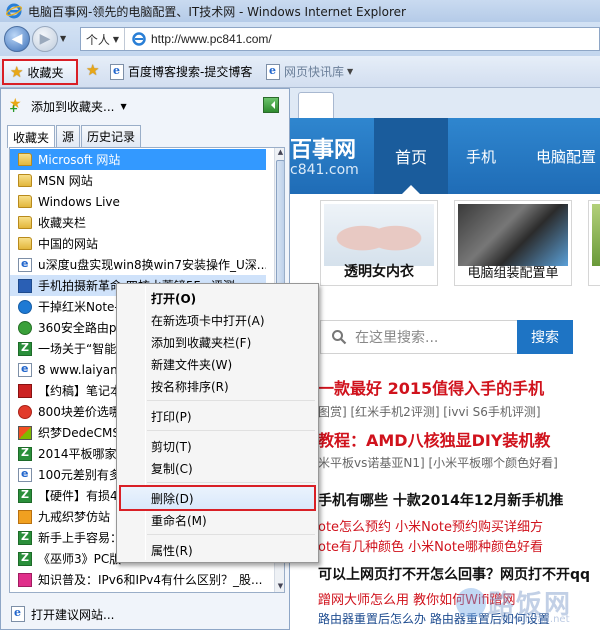 This screenshot has width=600, height=630. What do you see at coordinates (138, 159) in the screenshot?
I see `favorites-folder: Microsoft 网站` at bounding box center [138, 159].